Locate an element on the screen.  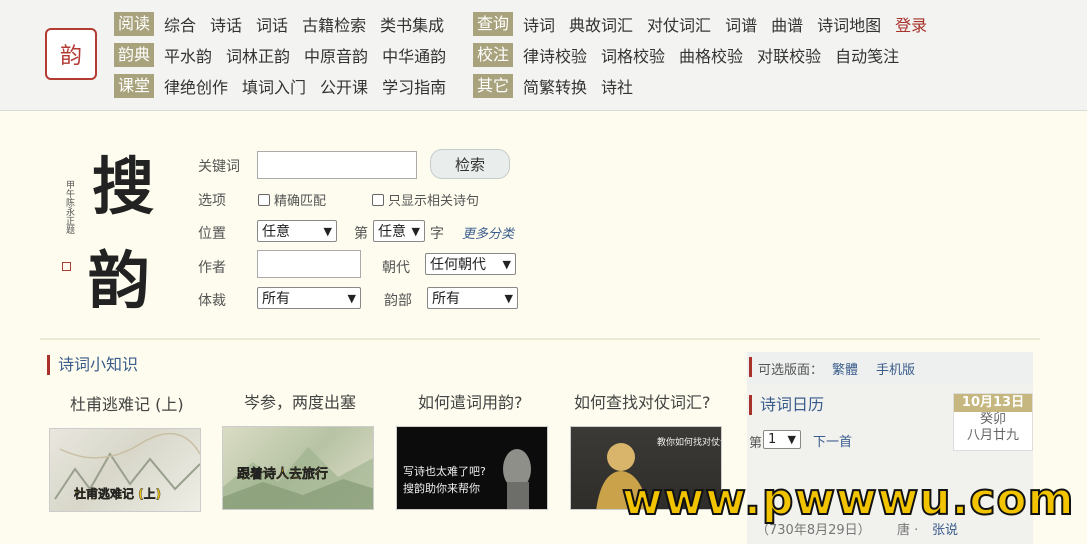
exact-match-option: 精确匹配 is located at coordinates (292, 199).